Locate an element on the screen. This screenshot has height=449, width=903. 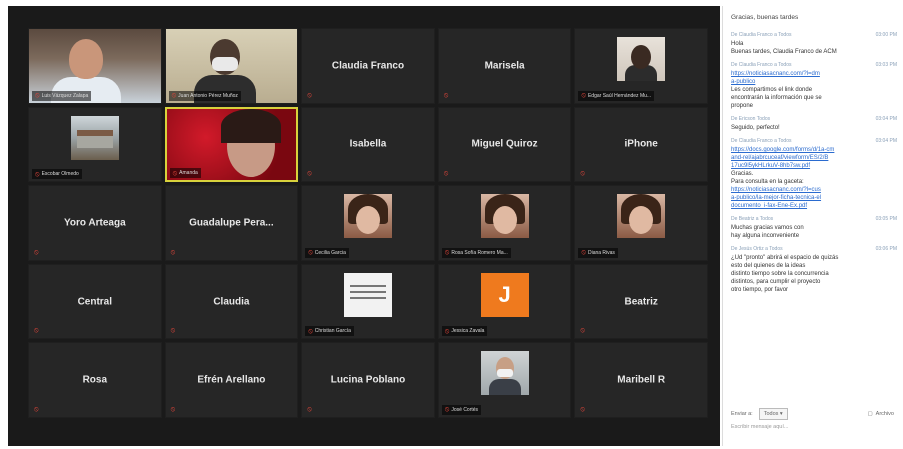
chat-time: 03:05 PM is located at coordinates (886, 219).